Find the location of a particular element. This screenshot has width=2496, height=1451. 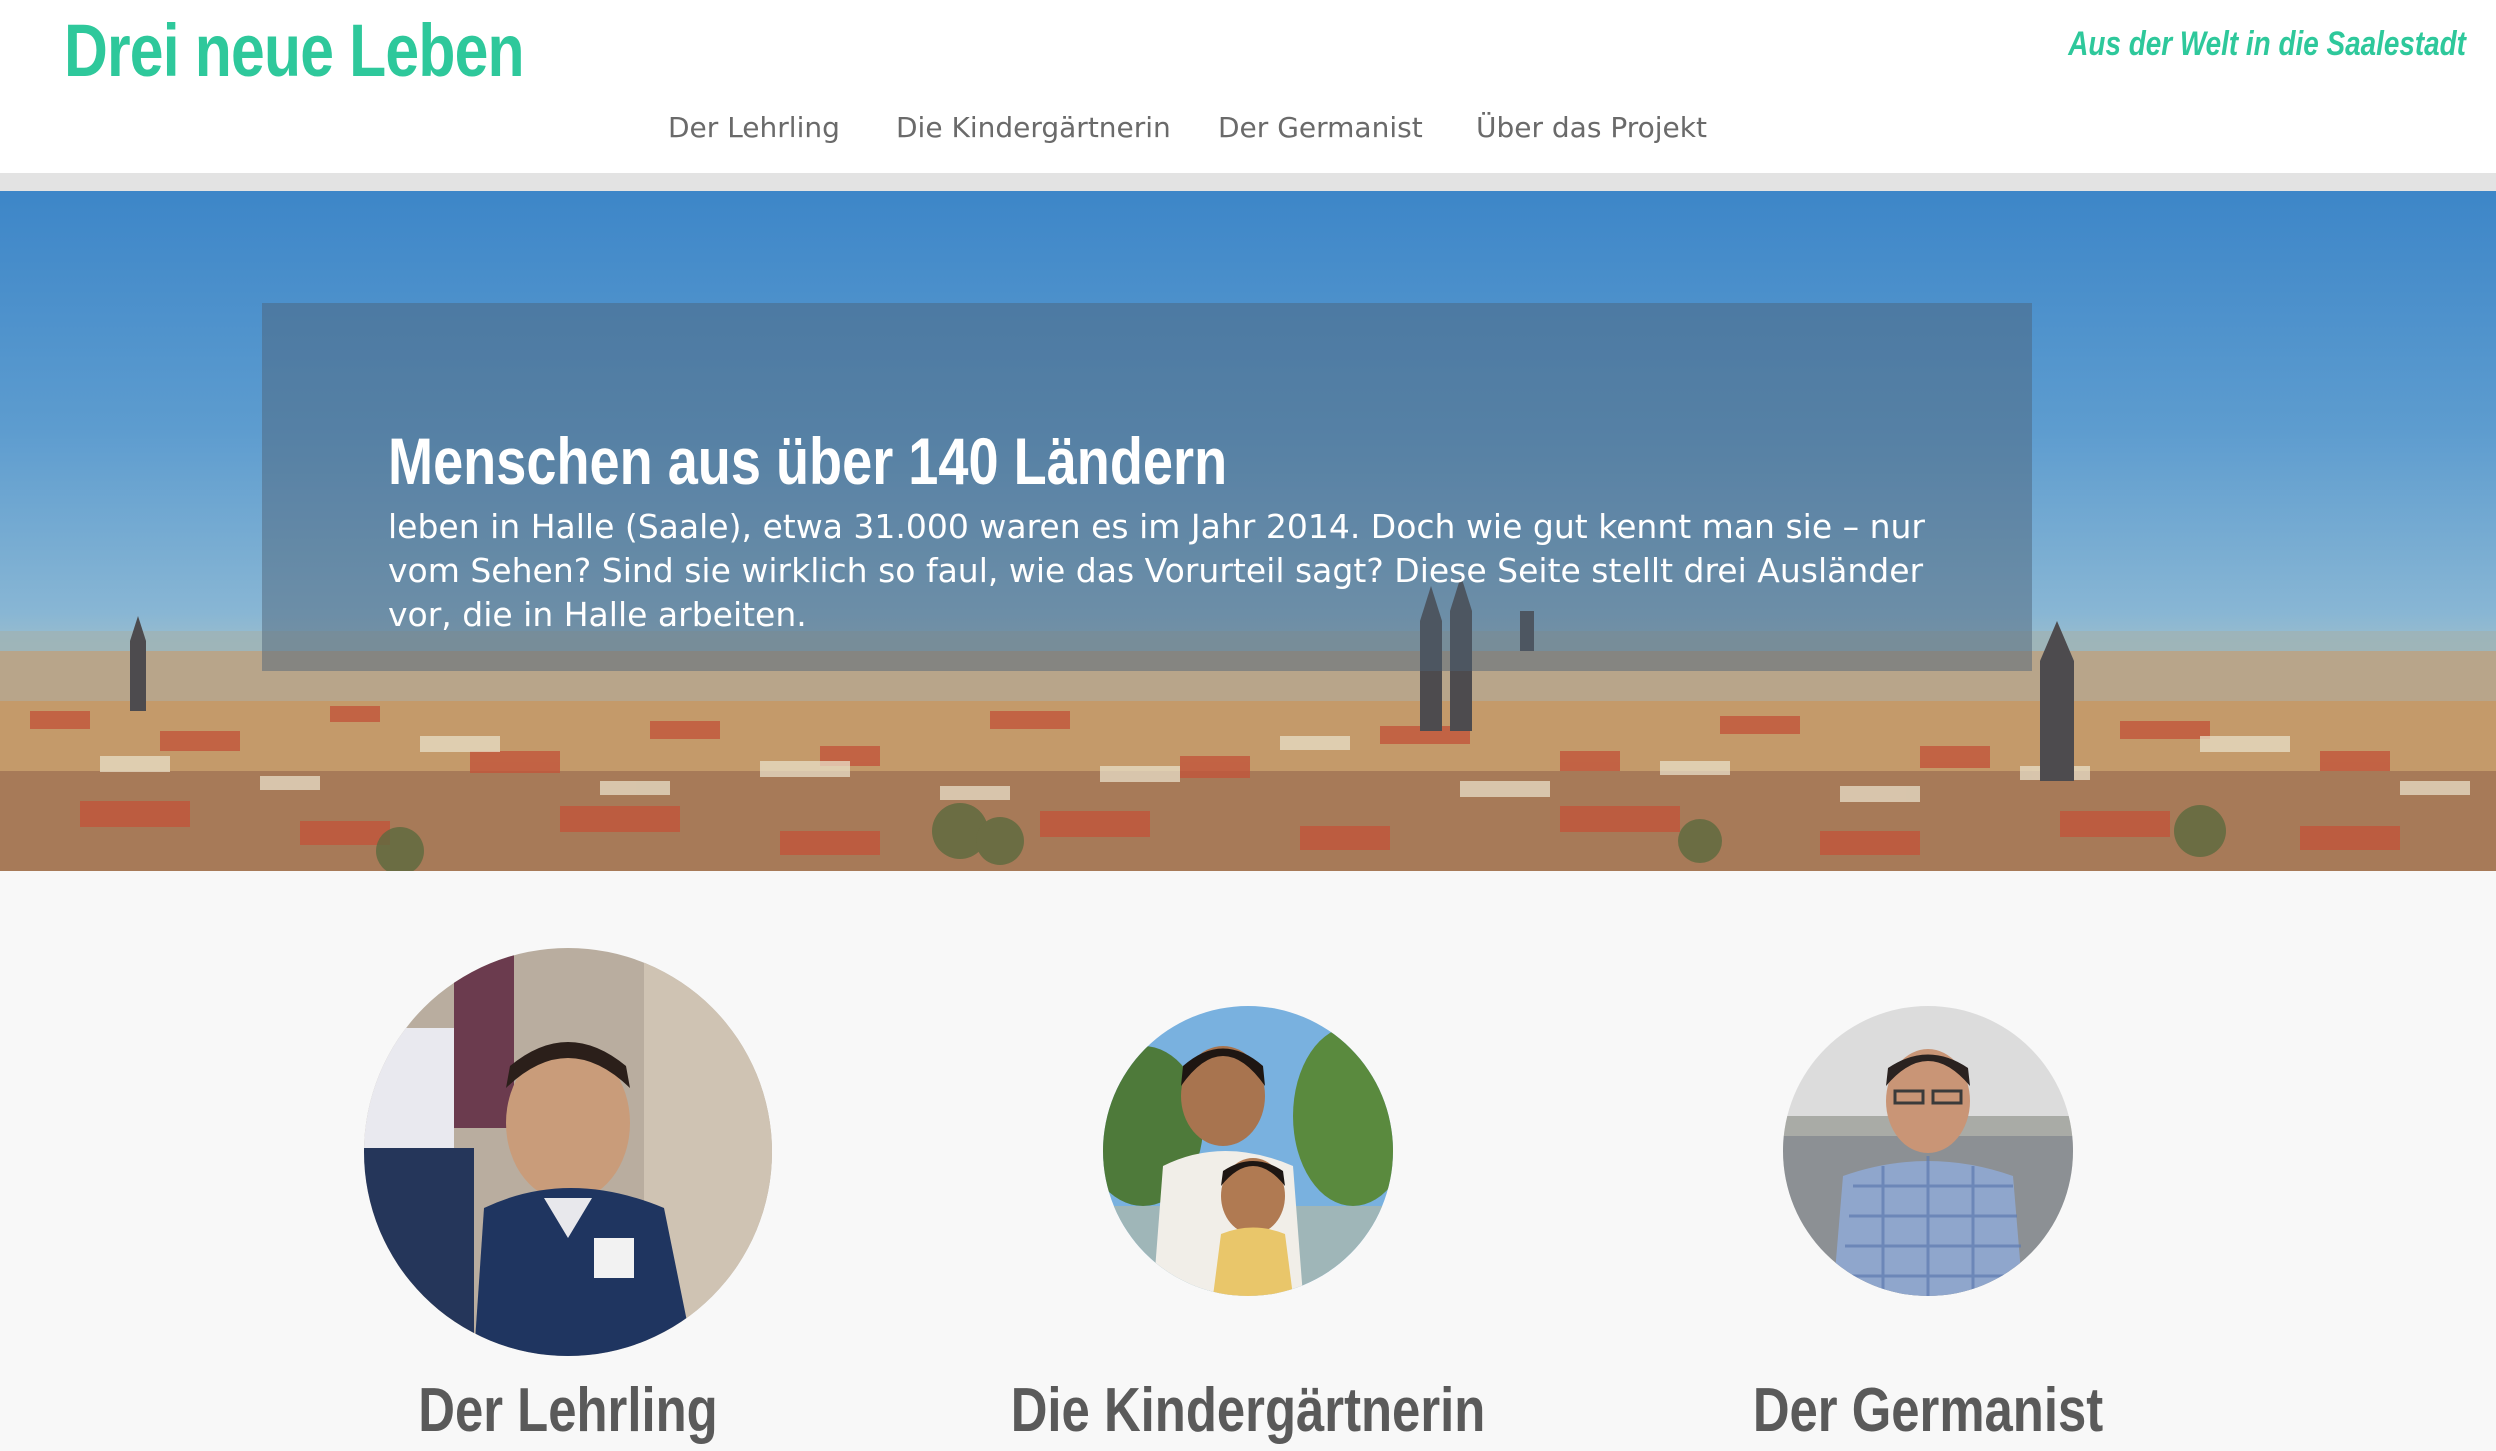

hero-heading: Menschen aus über 140 Ländern is located at coordinates (808, 461).